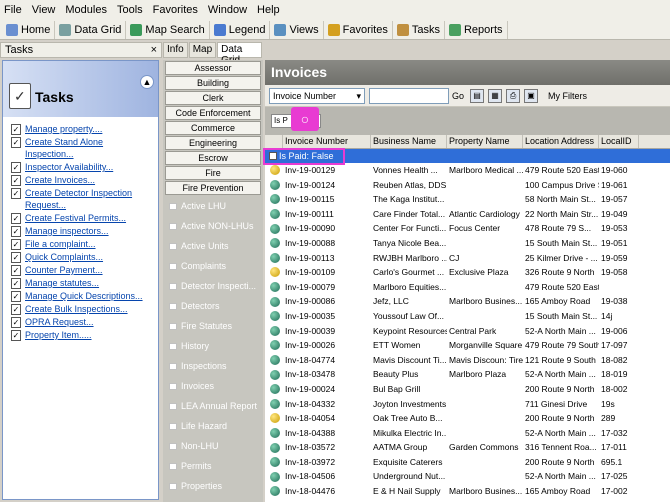 The image size is (670, 502). I want to click on nav-item: Structure, so click(213, 499).